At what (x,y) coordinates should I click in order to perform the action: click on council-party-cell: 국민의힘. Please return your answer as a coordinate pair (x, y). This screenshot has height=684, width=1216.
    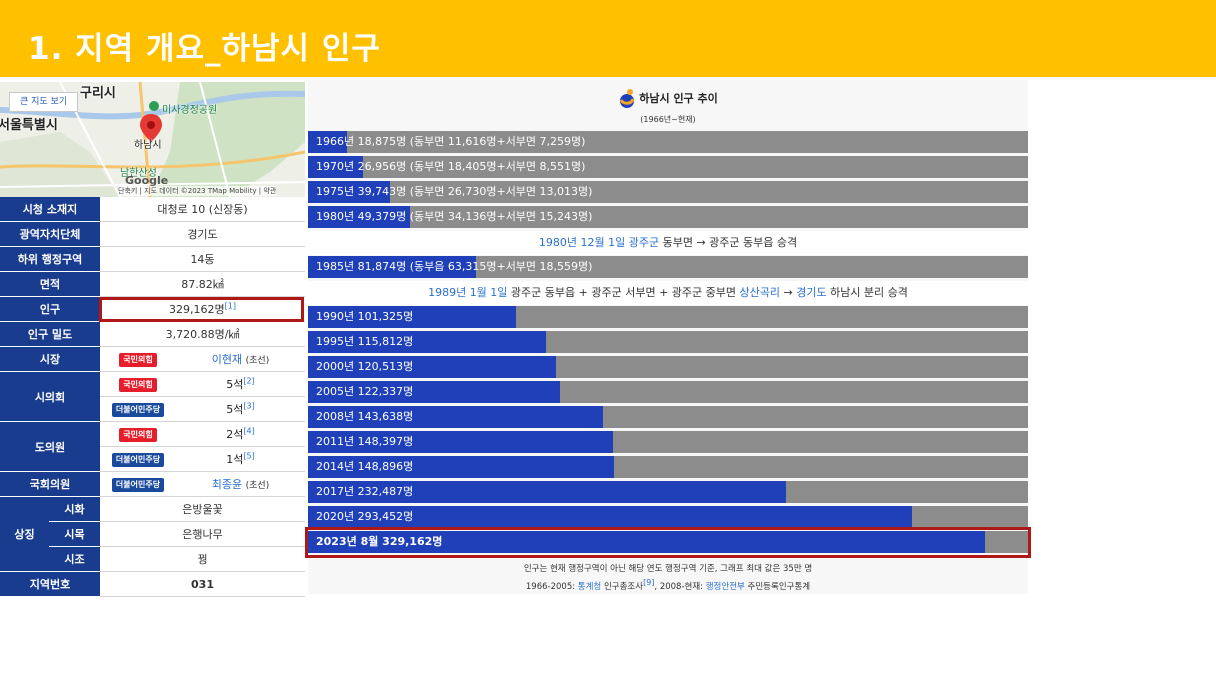
    Looking at the image, I should click on (138, 384).